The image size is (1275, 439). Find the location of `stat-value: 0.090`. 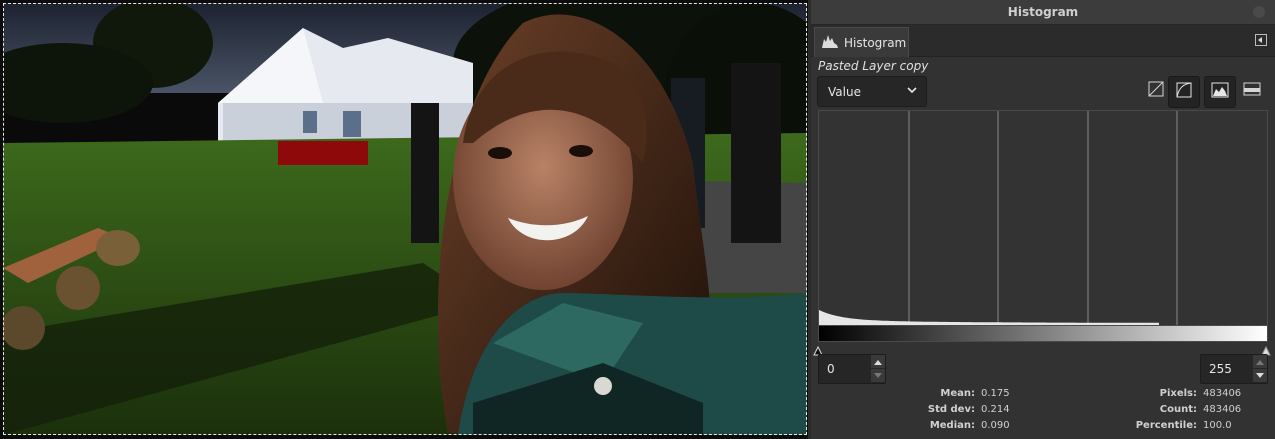

stat-value: 0.090 is located at coordinates (995, 425).